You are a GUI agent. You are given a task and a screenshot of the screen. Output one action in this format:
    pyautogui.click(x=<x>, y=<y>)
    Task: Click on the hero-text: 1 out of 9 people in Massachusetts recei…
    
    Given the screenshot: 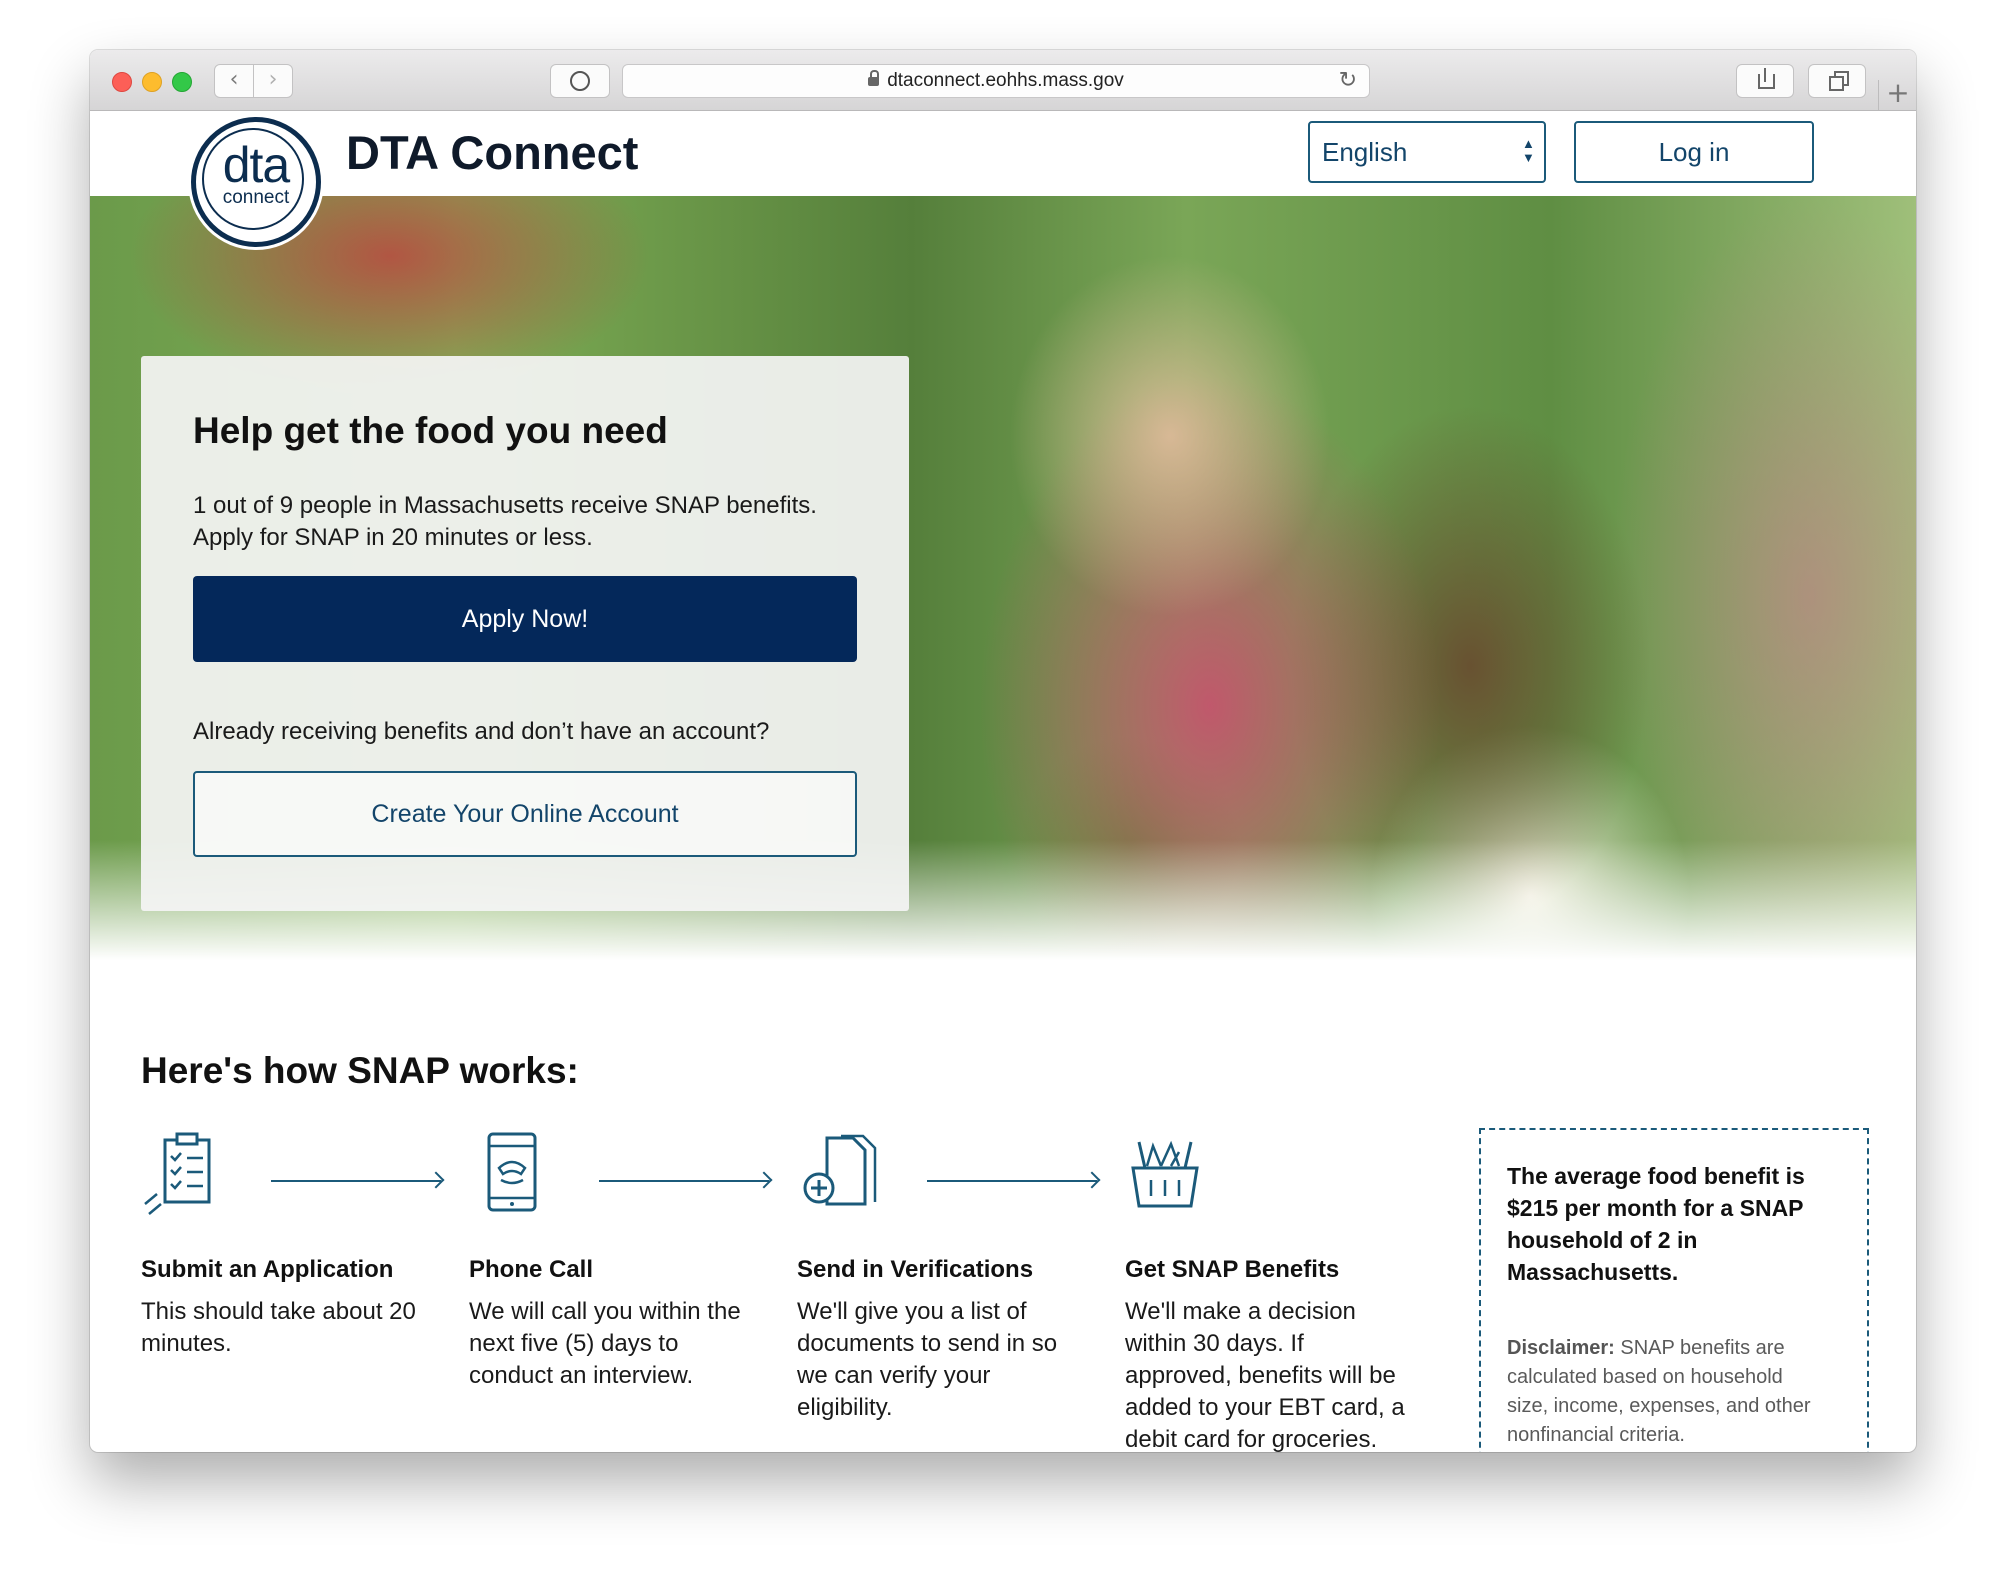 What is the action you would take?
    pyautogui.click(x=505, y=521)
    